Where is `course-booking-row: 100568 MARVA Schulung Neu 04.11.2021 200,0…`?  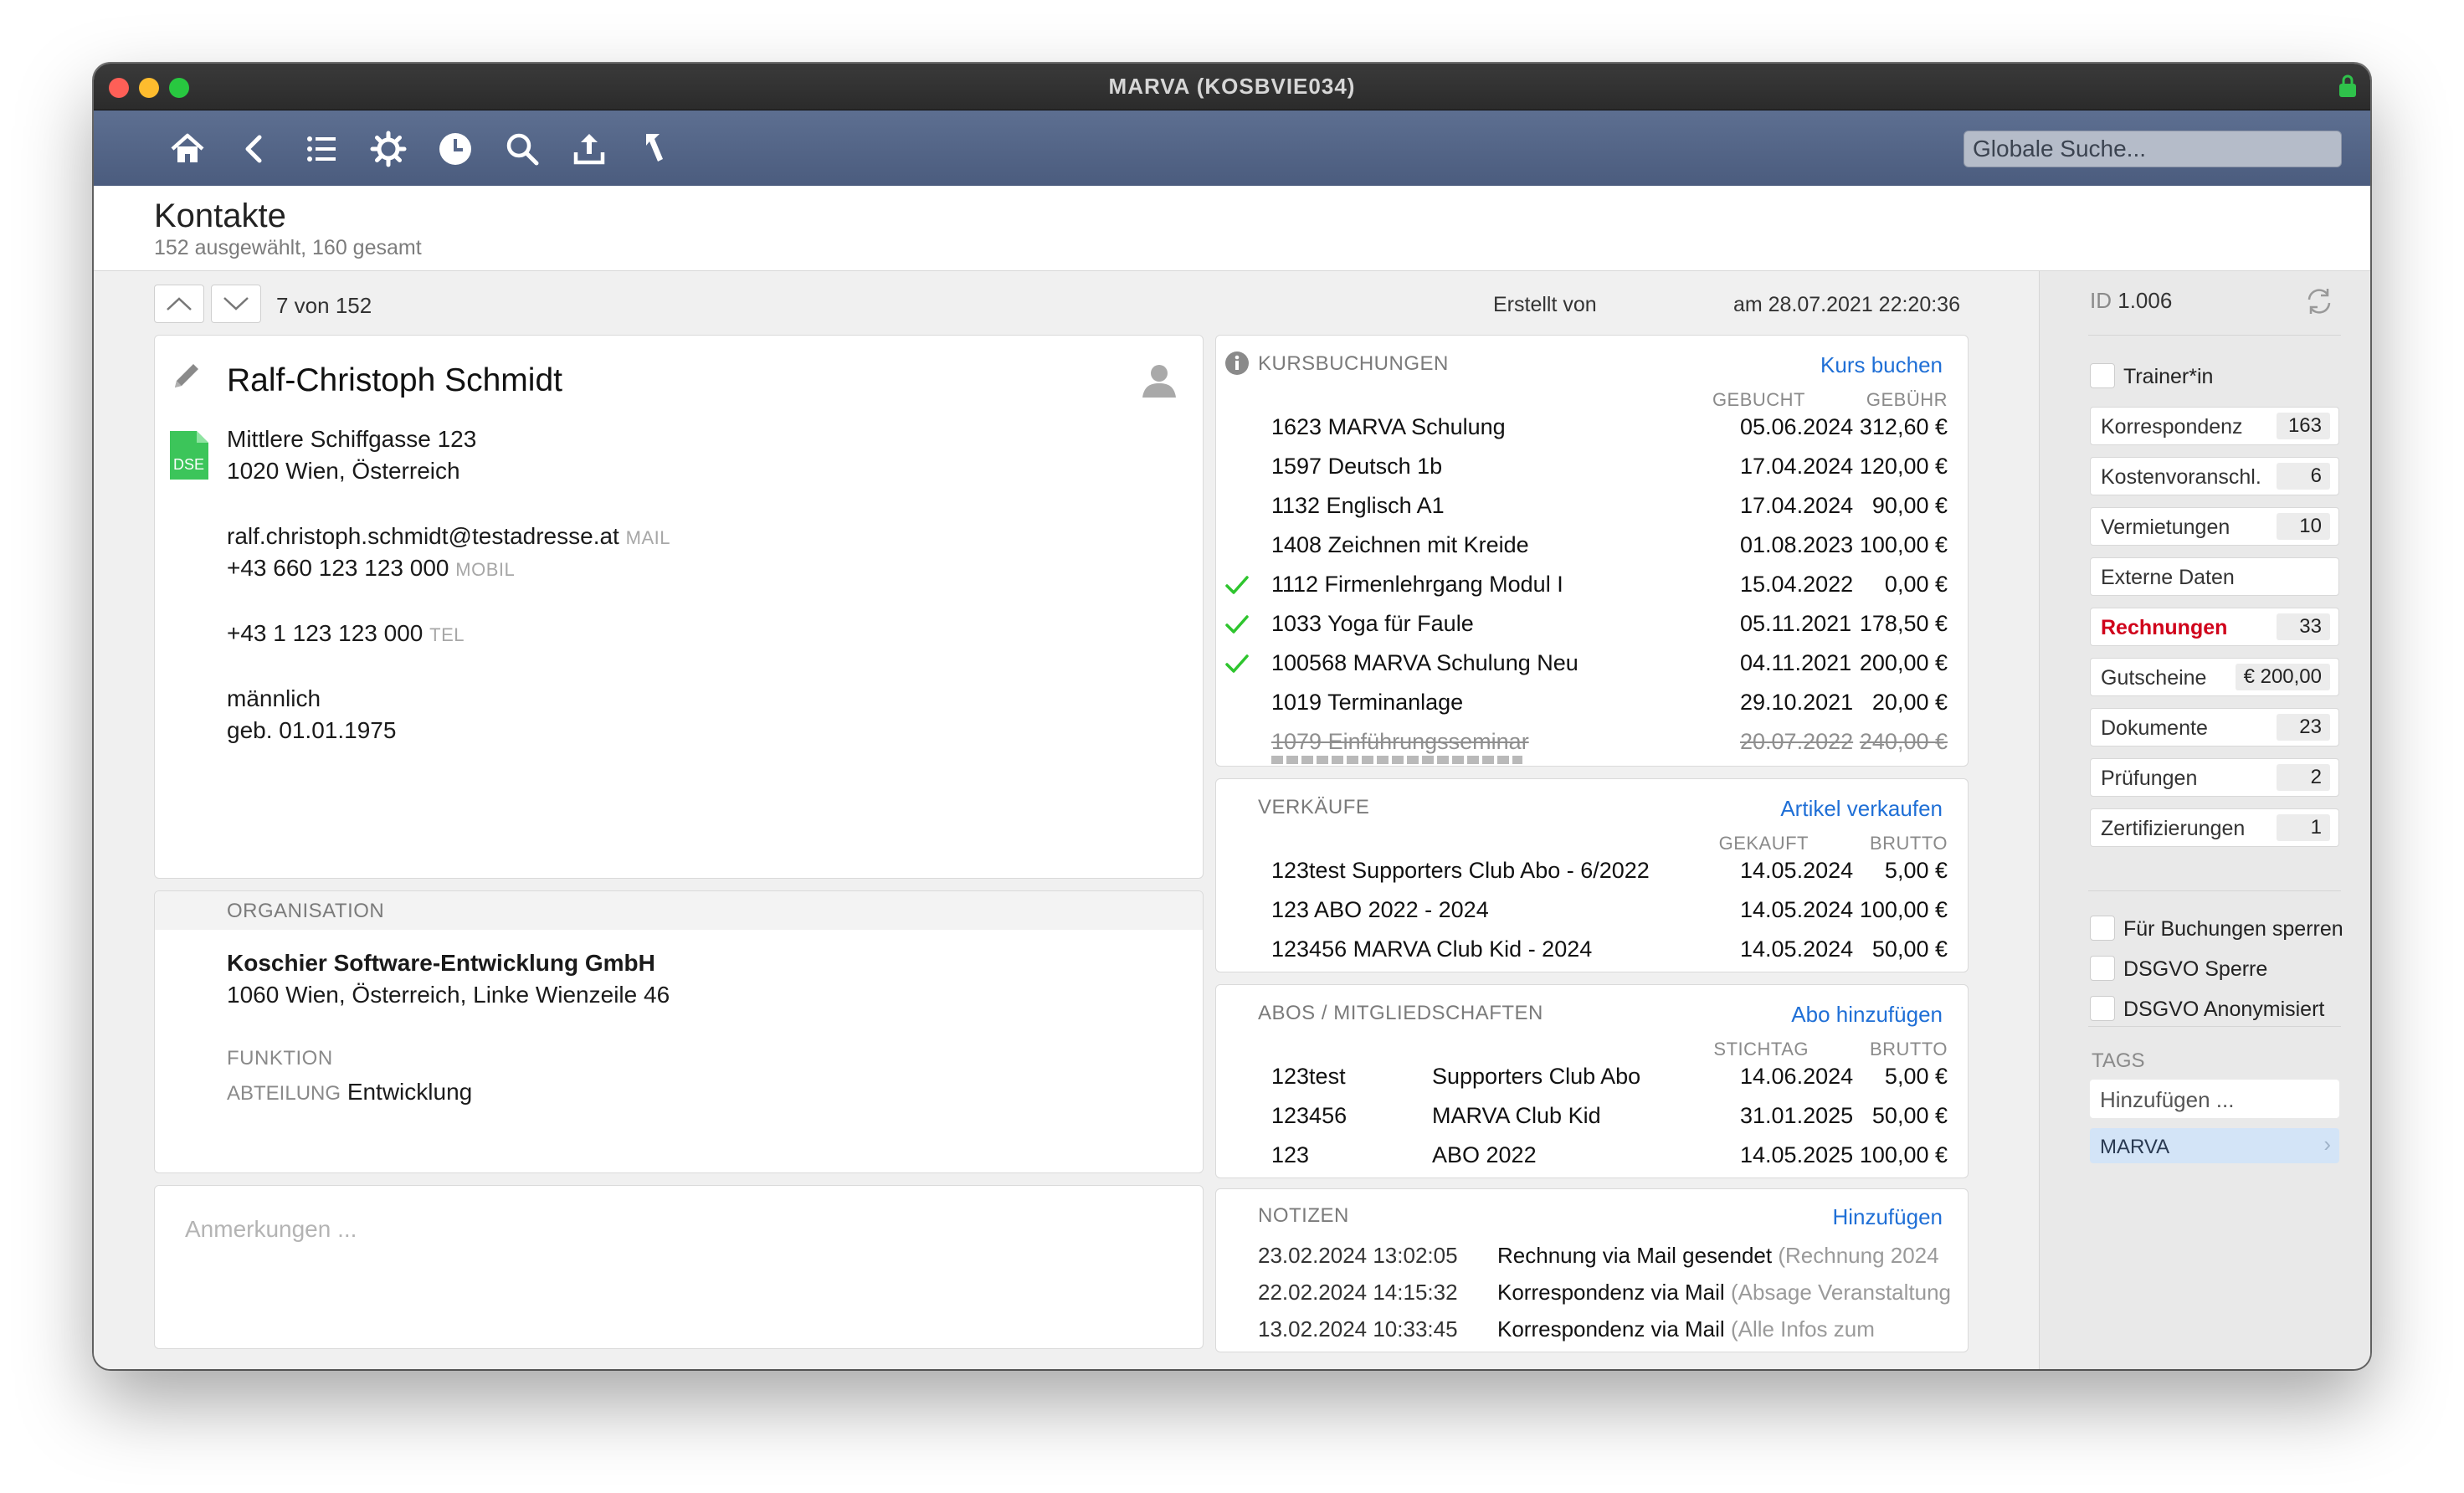
course-booking-row: 100568 MARVA Schulung Neu 04.11.2021 200,0… is located at coordinates (1592, 663).